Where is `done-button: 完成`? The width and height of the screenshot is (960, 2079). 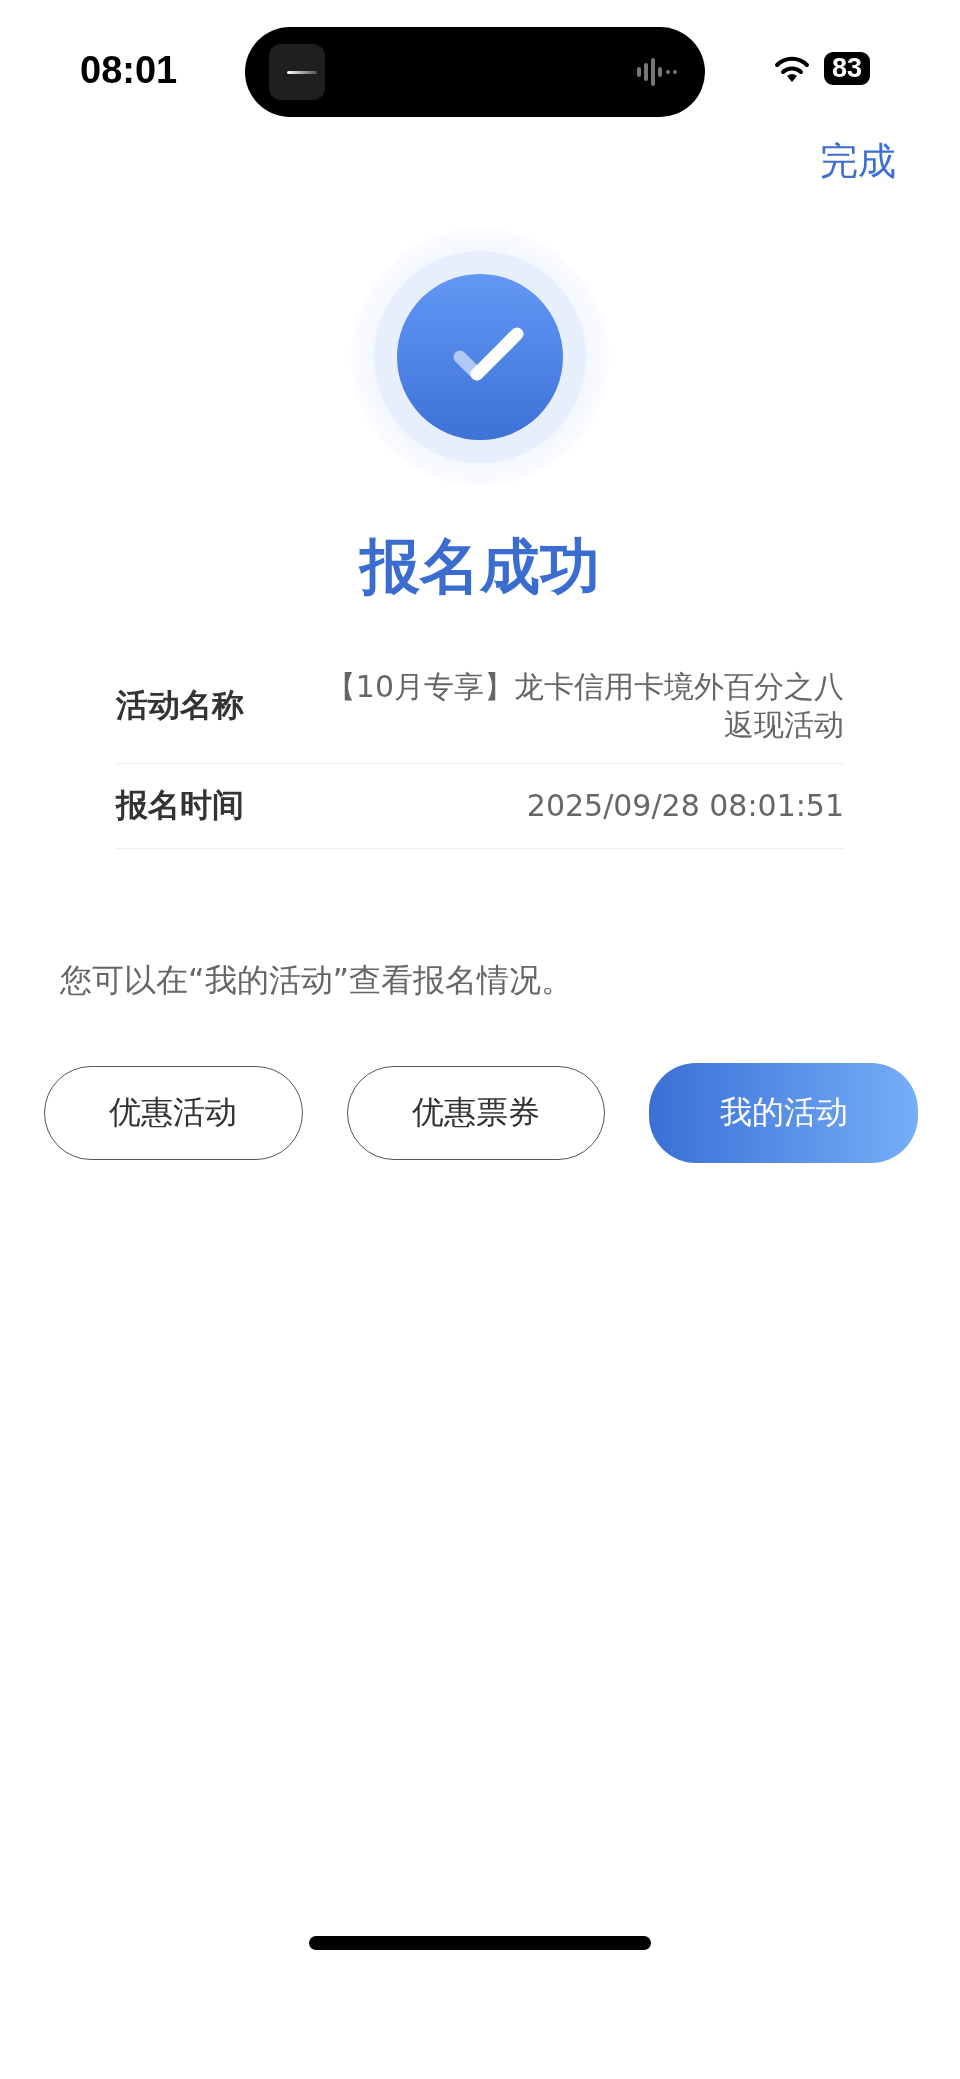 done-button: 完成 is located at coordinates (858, 161).